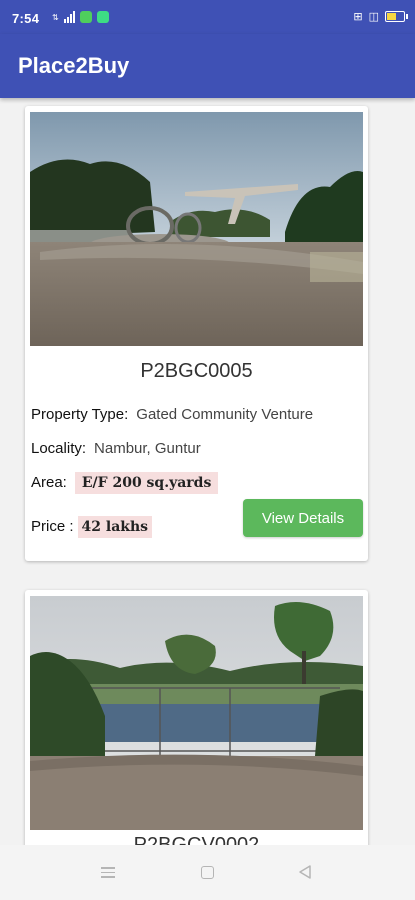  Describe the element at coordinates (59, 448) in the screenshot. I see `locality-label: Locality:` at that location.